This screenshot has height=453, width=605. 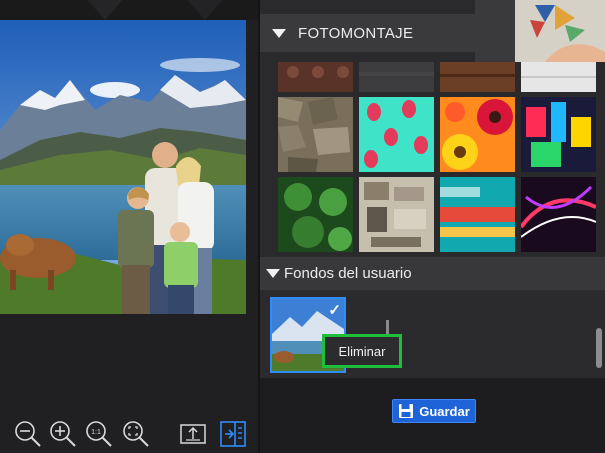 What do you see at coordinates (387, 327) in the screenshot?
I see `drag-handle` at bounding box center [387, 327].